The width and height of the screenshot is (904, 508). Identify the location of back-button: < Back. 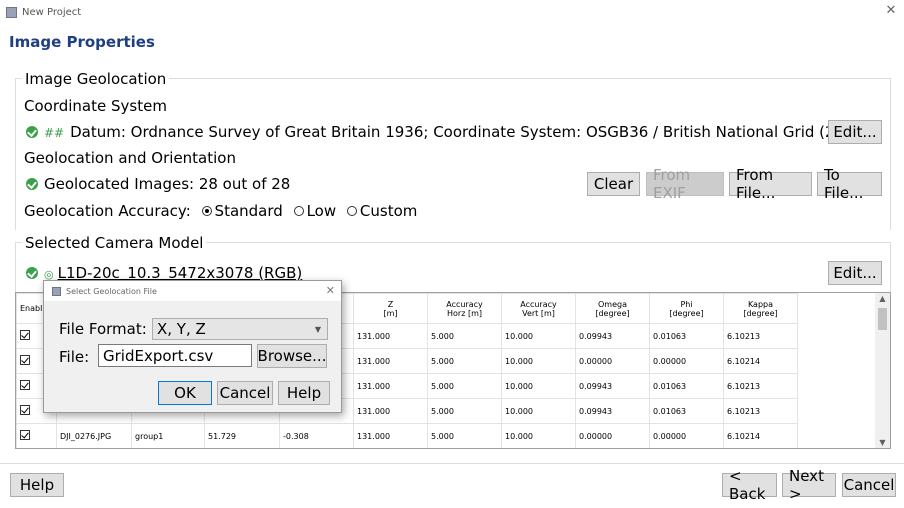
(749, 485).